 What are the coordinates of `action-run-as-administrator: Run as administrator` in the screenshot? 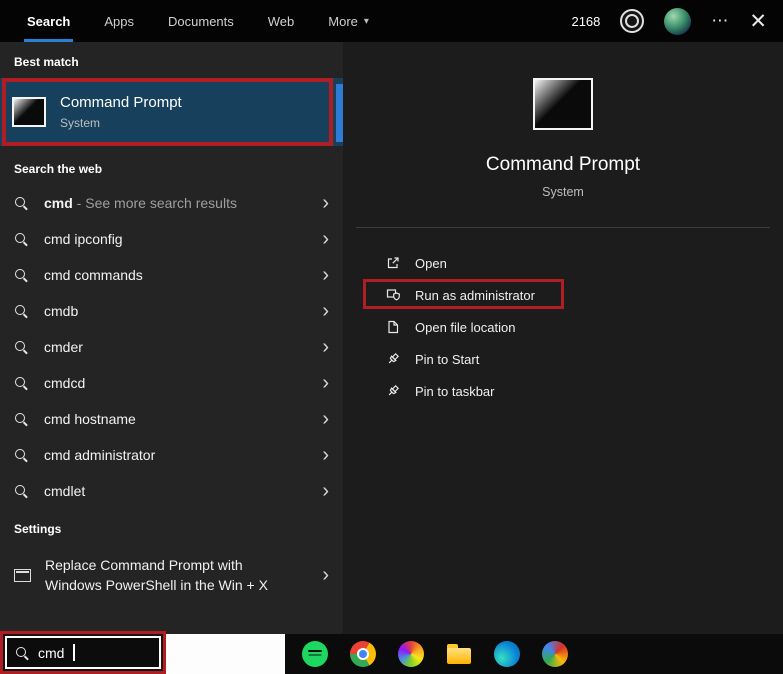 It's located at (573, 295).